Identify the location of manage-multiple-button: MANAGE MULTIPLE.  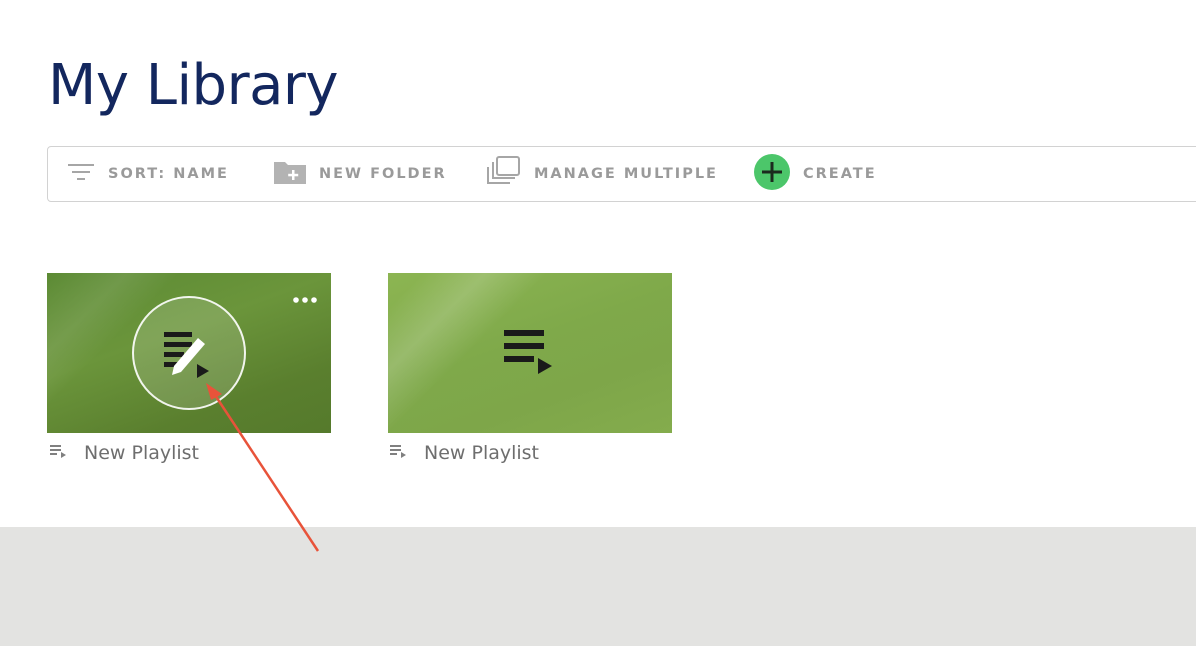
(601, 174).